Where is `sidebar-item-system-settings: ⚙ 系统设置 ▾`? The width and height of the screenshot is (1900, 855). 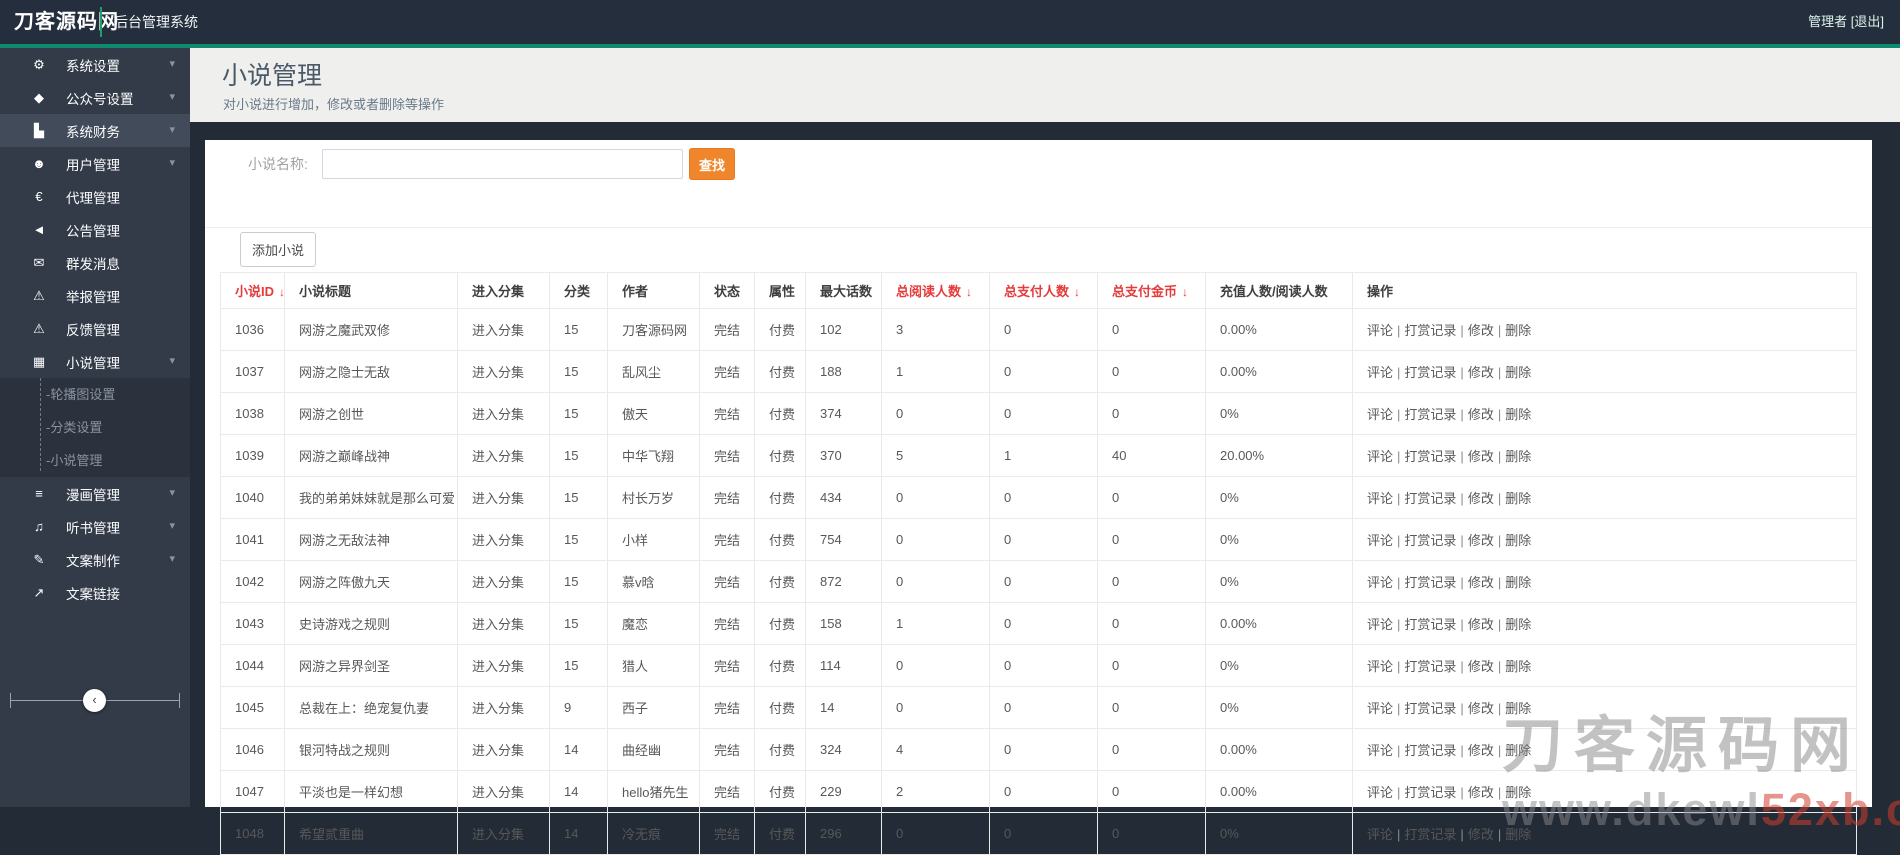 sidebar-item-system-settings: ⚙ 系统设置 ▾ is located at coordinates (95, 64).